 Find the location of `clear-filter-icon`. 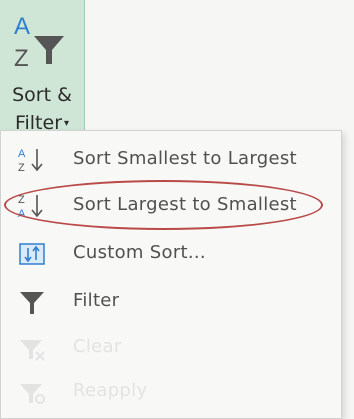

clear-filter-icon is located at coordinates (32, 350).